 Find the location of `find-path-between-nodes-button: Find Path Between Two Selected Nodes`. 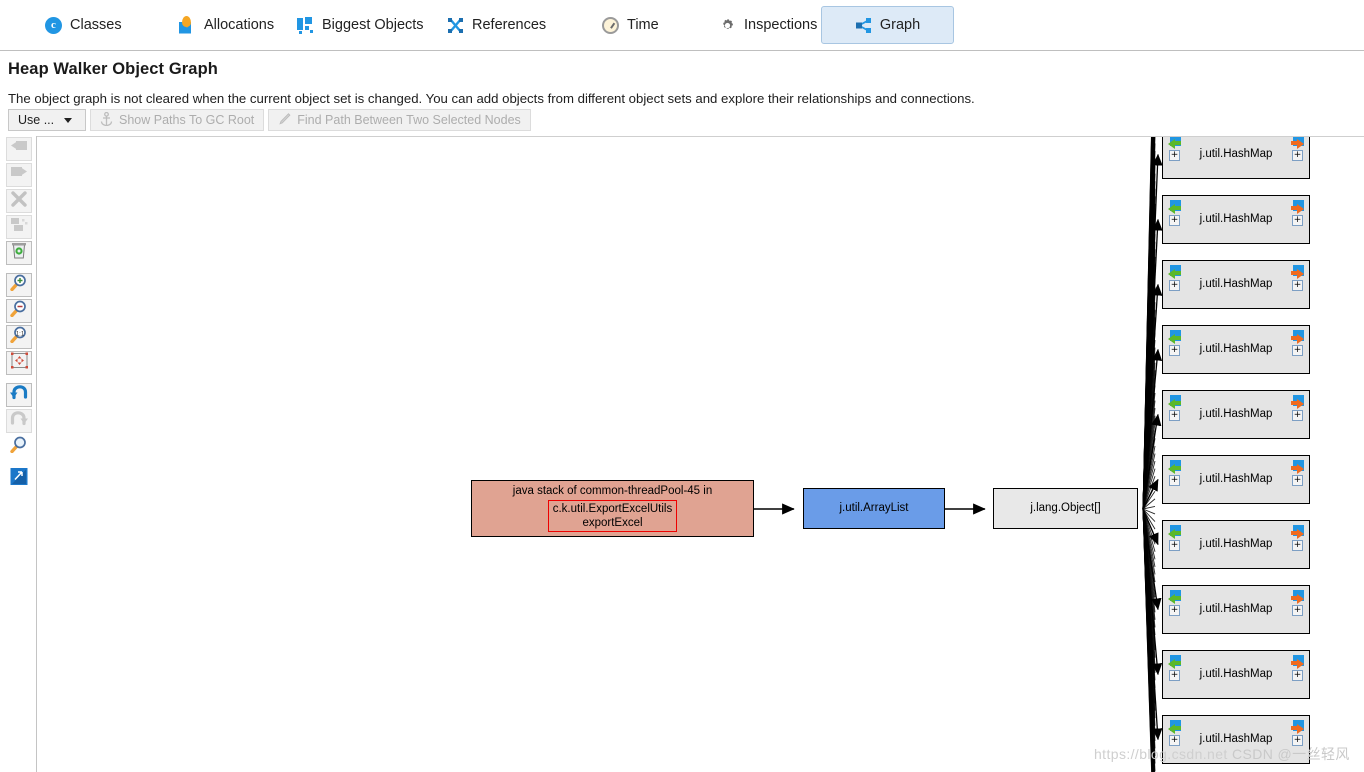

find-path-between-nodes-button: Find Path Between Two Selected Nodes is located at coordinates (399, 120).